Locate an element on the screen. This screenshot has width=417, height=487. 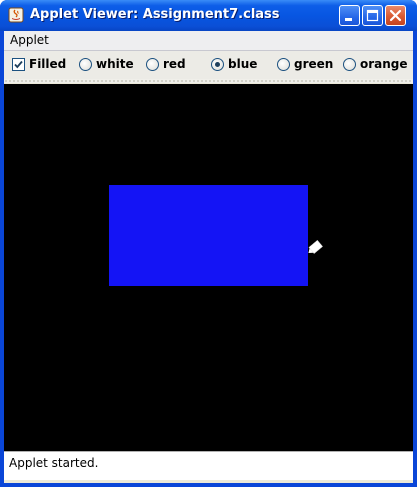
maximize-icon is located at coordinates (372, 15).